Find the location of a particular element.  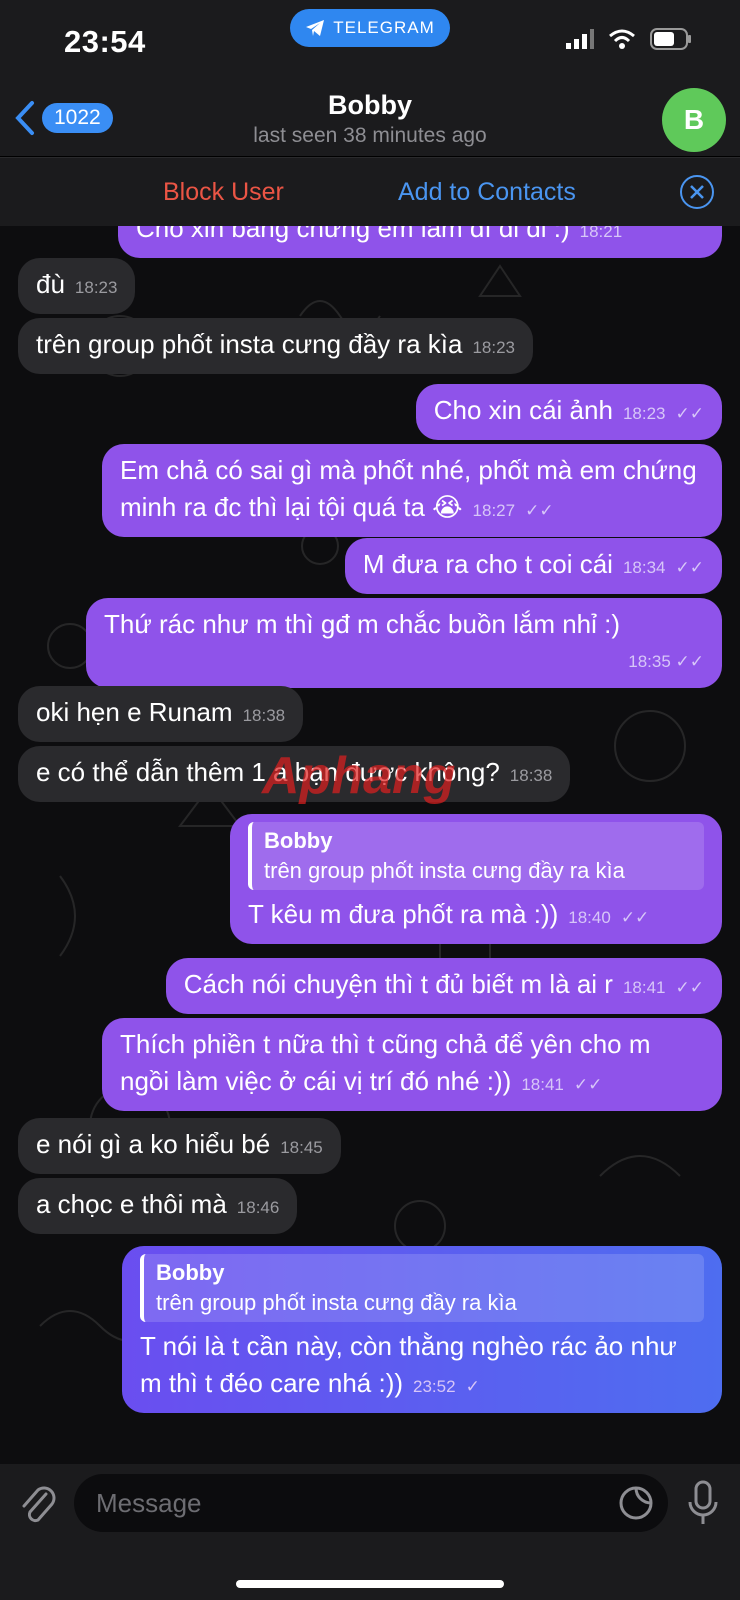

home-indicator is located at coordinates (370, 1584).